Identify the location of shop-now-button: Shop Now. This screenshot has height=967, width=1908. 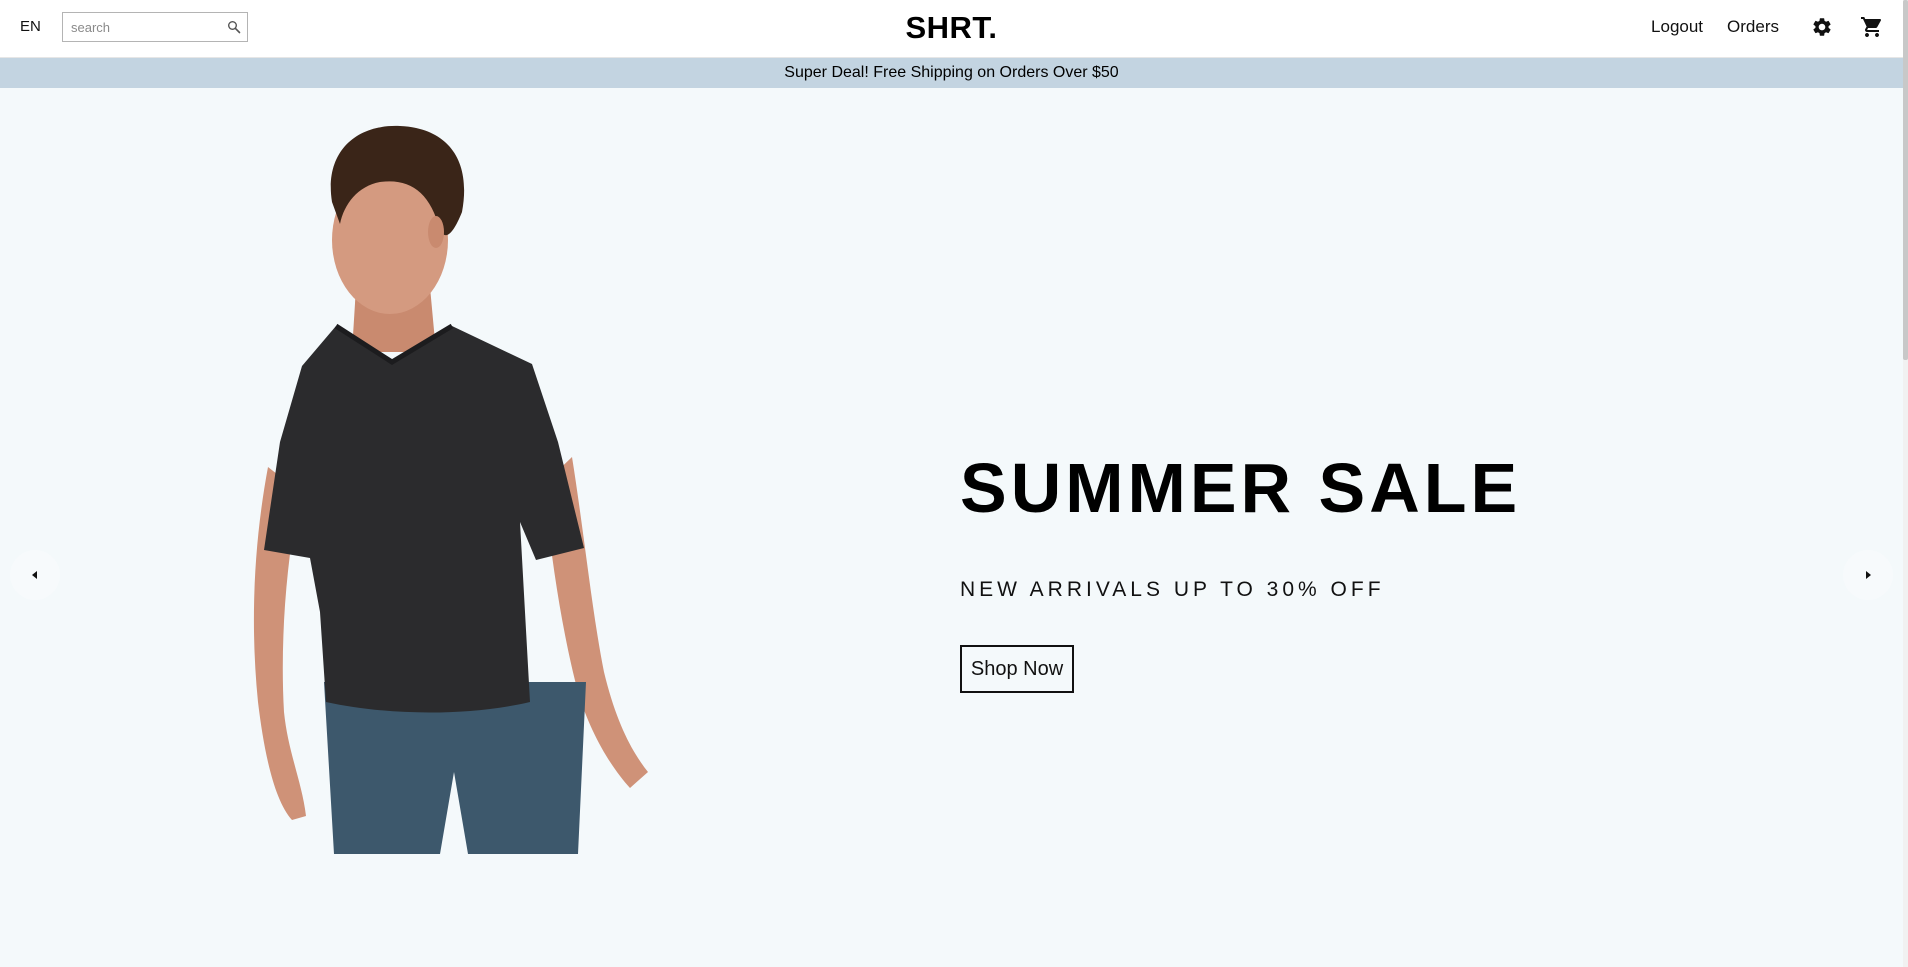
(1017, 669).